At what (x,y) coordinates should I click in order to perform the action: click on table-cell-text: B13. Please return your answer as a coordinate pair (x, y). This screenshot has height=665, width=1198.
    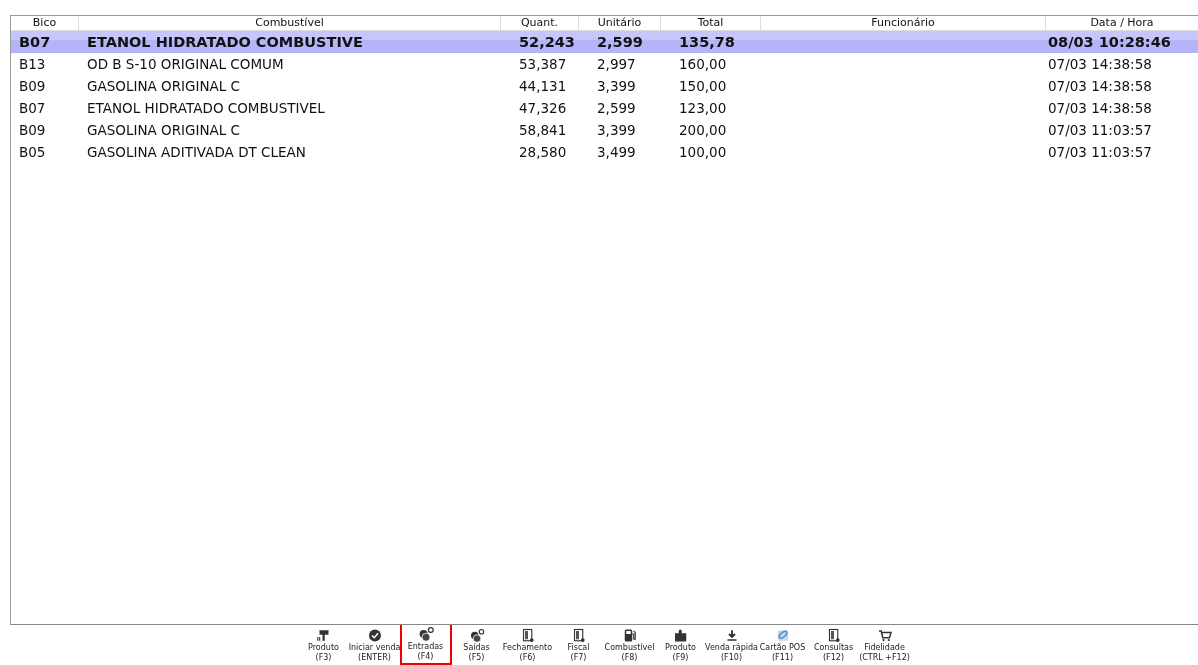
    Looking at the image, I should click on (32, 64).